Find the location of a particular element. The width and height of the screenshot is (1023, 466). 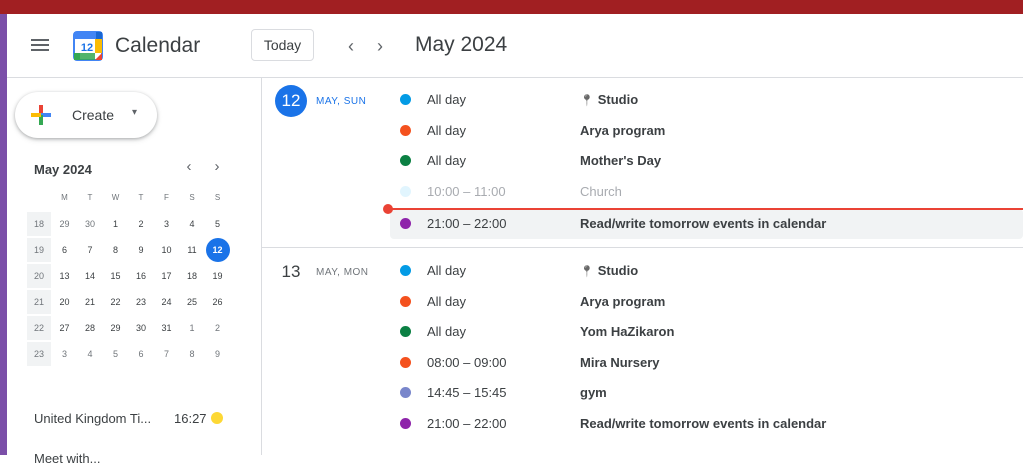

browser-tab-strip is located at coordinates (511, 7).